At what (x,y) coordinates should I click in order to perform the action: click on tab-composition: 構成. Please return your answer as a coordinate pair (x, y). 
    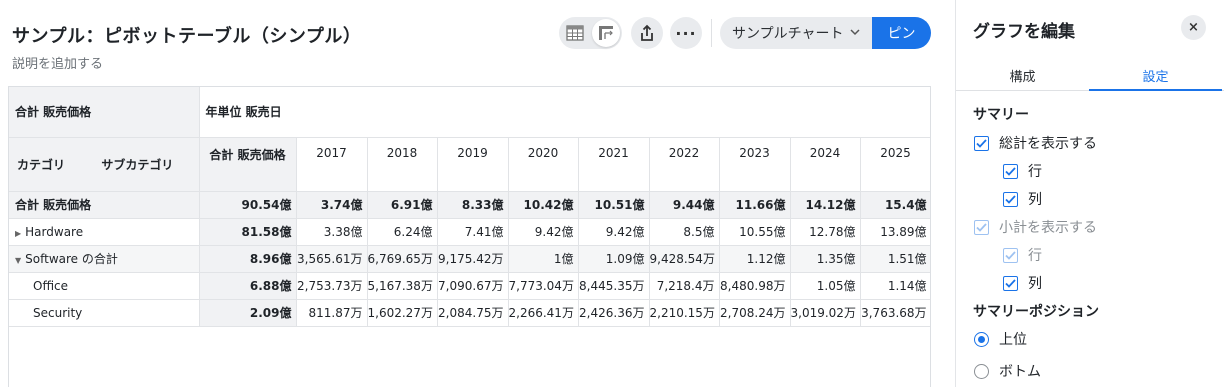
    Looking at the image, I should click on (1022, 78).